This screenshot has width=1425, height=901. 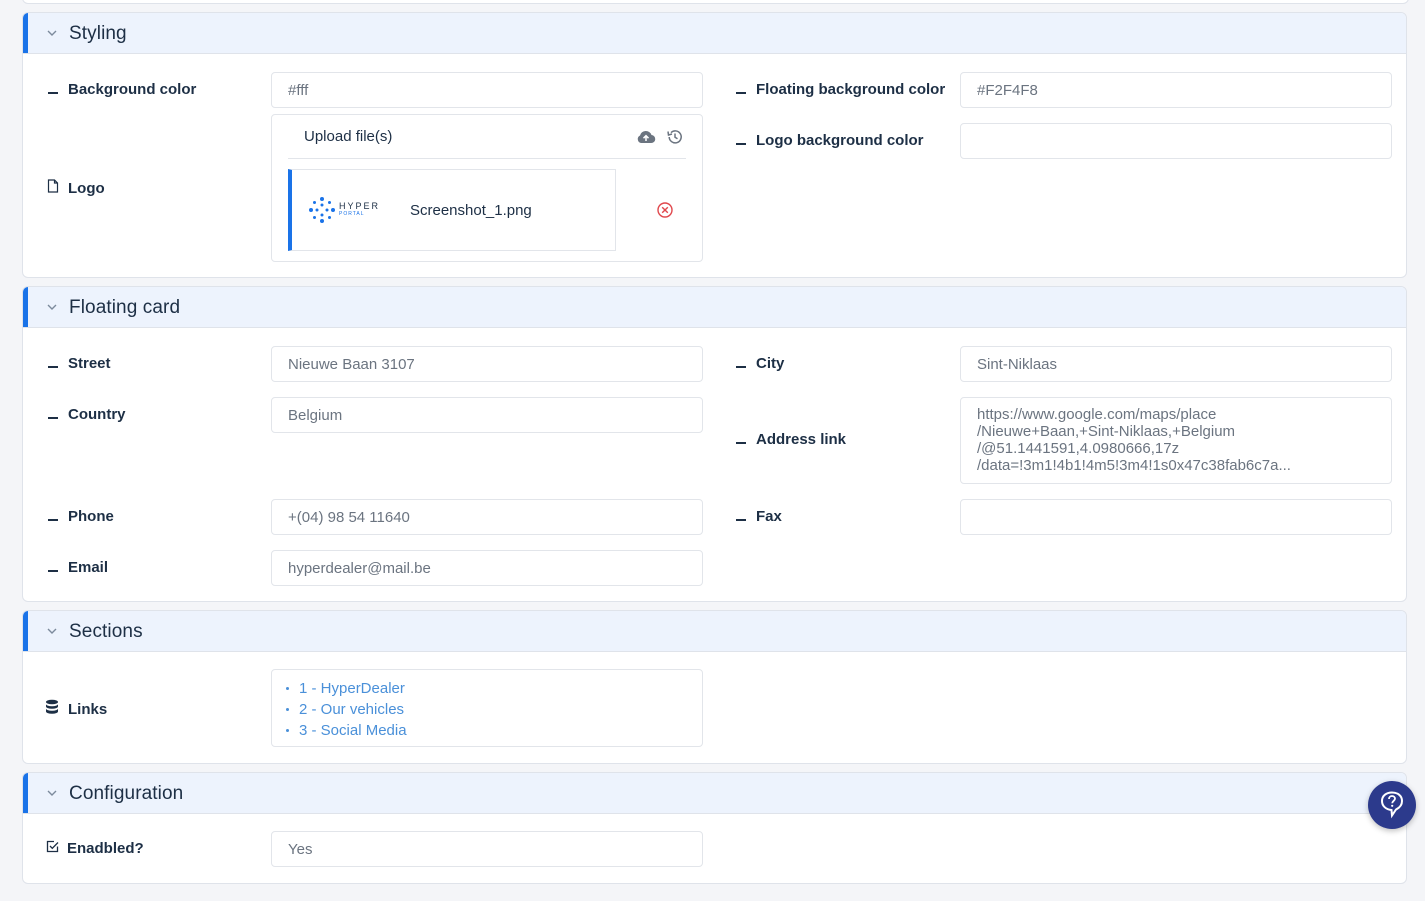 What do you see at coordinates (126, 793) in the screenshot?
I see `section-title: Configuration` at bounding box center [126, 793].